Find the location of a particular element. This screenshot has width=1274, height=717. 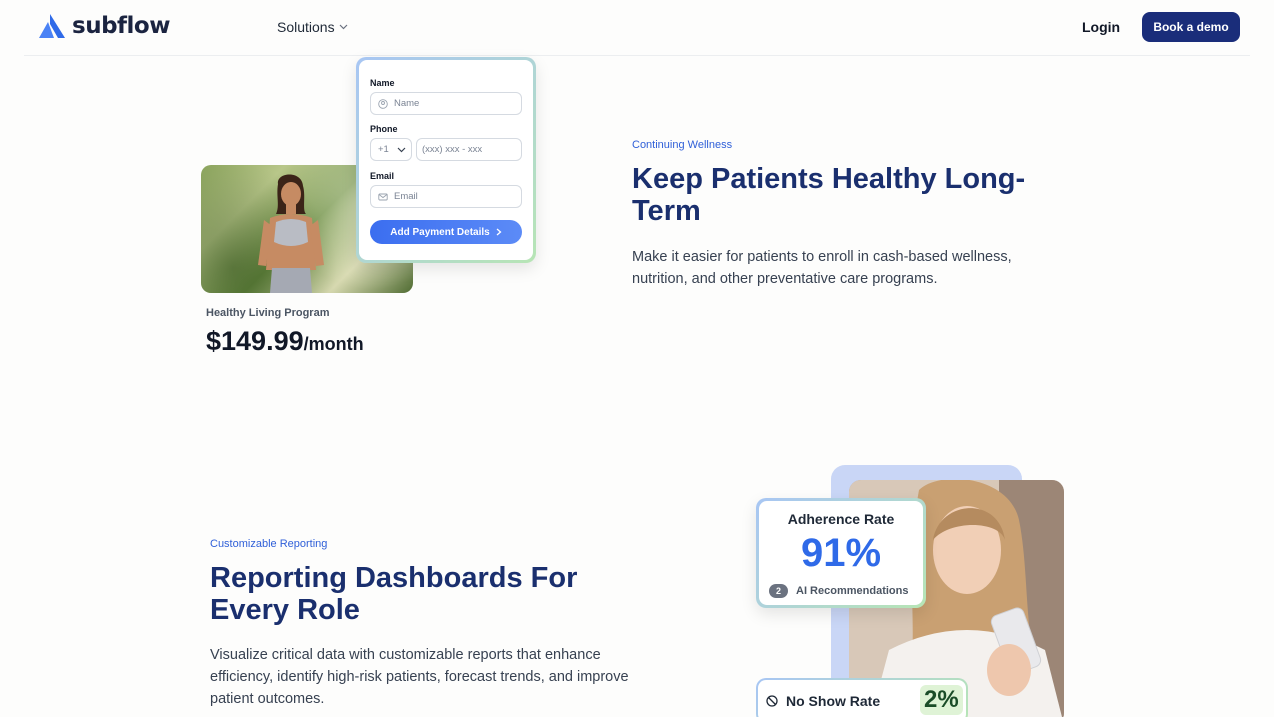

name-field: Name is located at coordinates (446, 103).